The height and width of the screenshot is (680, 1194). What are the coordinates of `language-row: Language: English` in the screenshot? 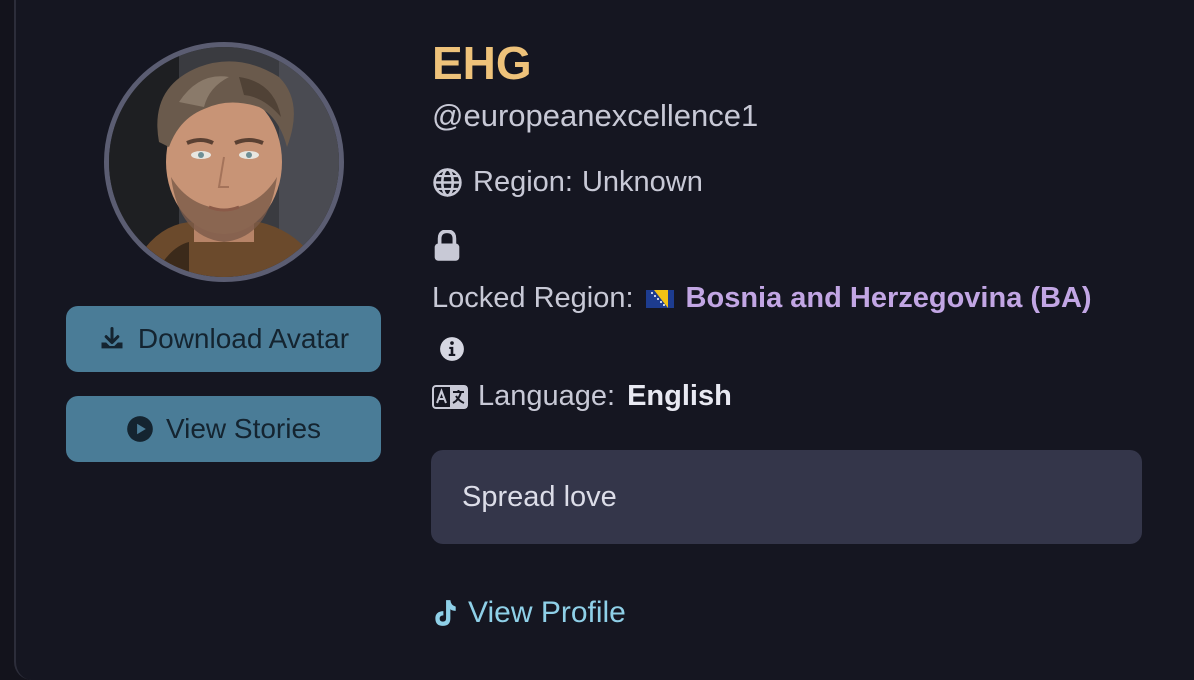 It's located at (582, 396).